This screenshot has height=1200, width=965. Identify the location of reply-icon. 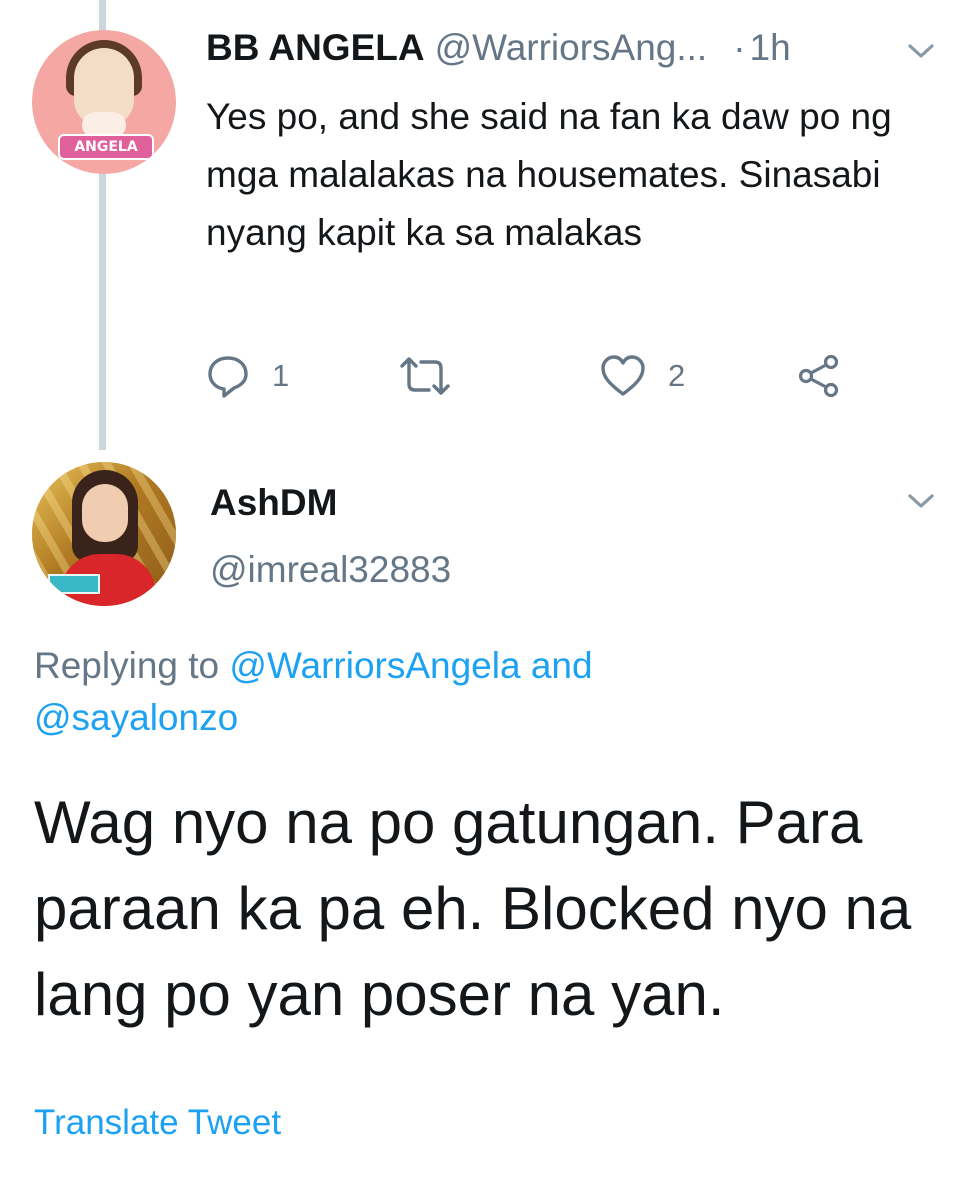
(228, 377).